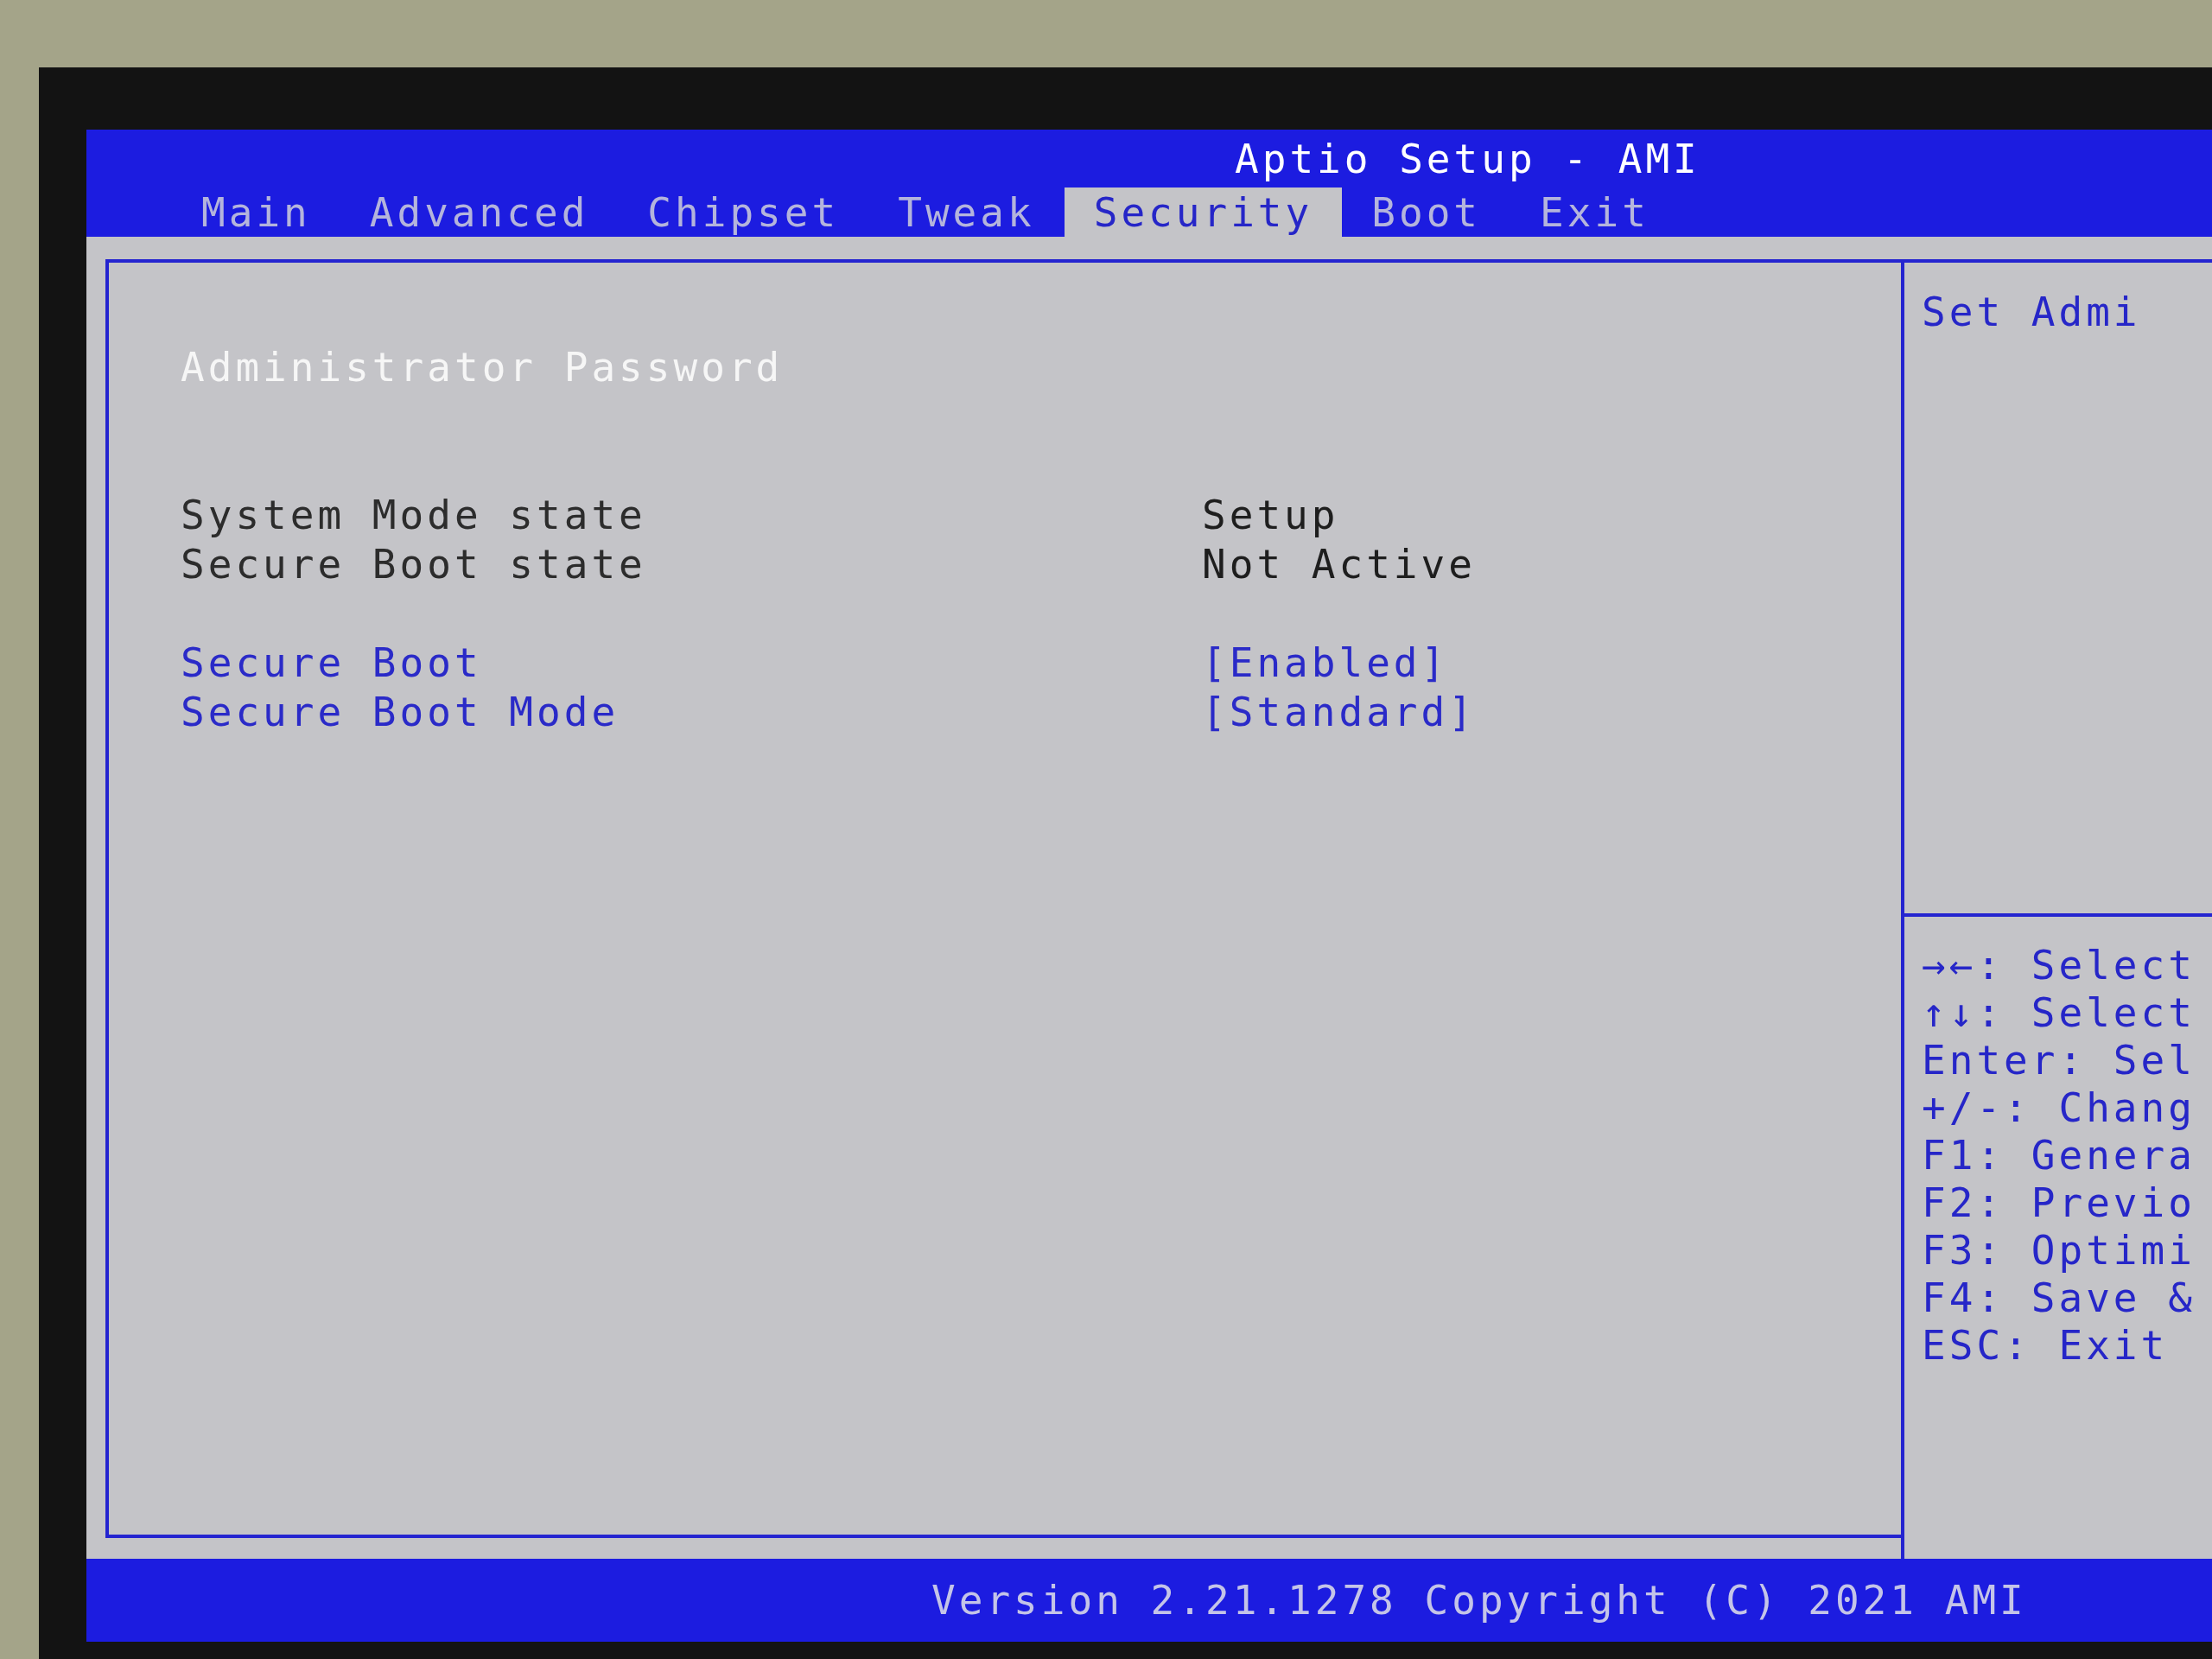 The width and height of the screenshot is (2212, 1659). I want to click on help-description: Set Admi, so click(2032, 312).